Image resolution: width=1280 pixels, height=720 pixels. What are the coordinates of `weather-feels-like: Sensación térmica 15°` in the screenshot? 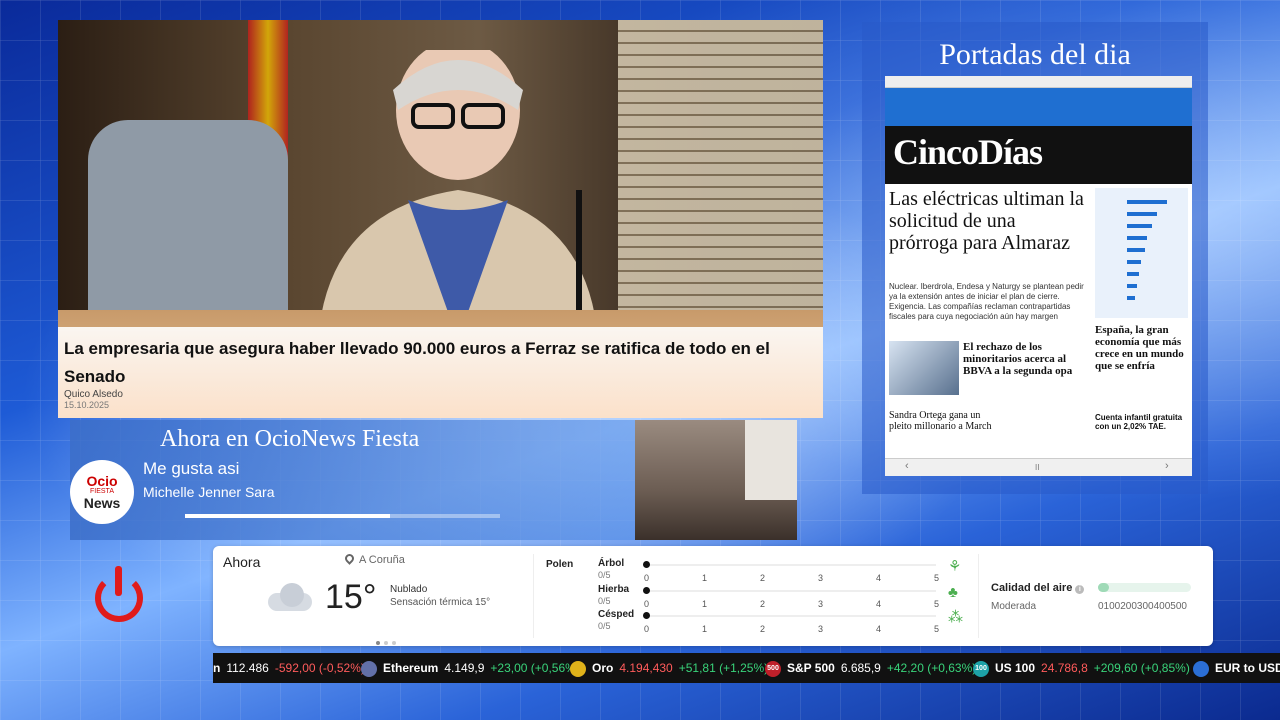 It's located at (440, 602).